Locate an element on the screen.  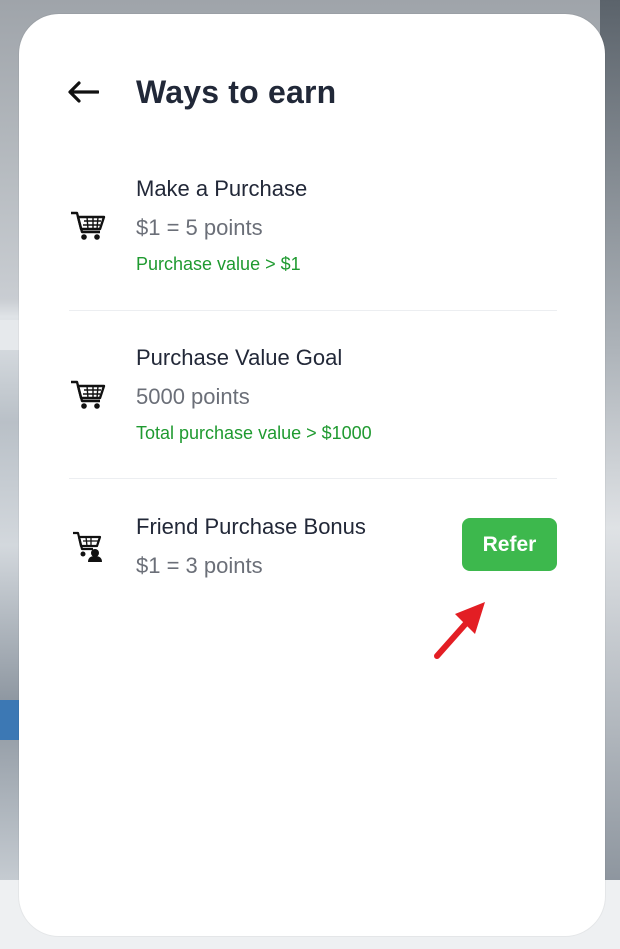
earn-item-name: Friend Purchase Bonus is located at coordinates (251, 526).